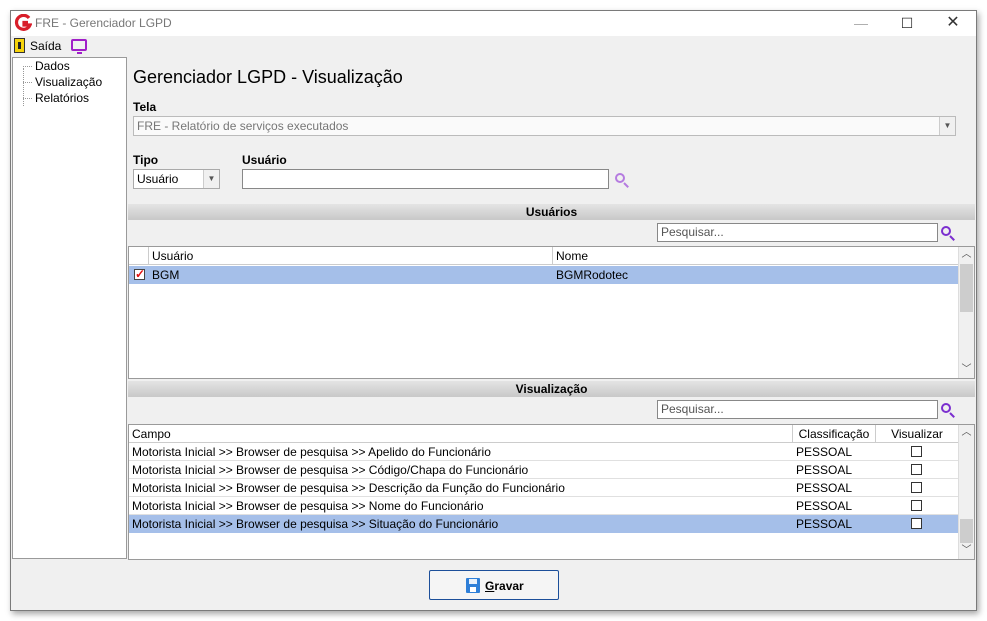 The image size is (987, 621). What do you see at coordinates (551, 212) in the screenshot?
I see `users-section-header: Usuários` at bounding box center [551, 212].